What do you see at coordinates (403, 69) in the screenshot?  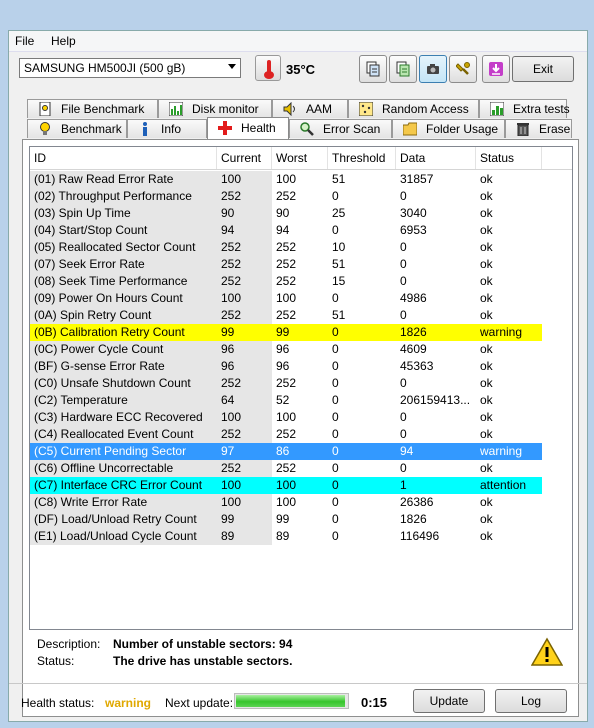 I see `copy-text-button` at bounding box center [403, 69].